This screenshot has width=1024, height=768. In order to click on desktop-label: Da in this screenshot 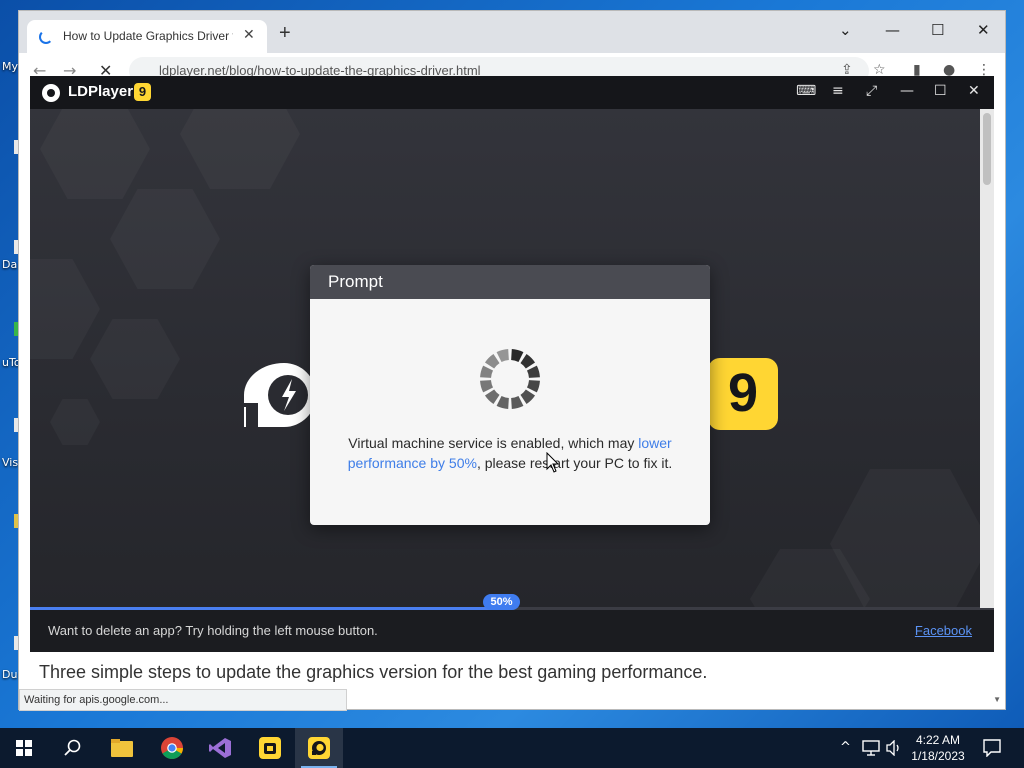, I will do `click(9, 264)`.